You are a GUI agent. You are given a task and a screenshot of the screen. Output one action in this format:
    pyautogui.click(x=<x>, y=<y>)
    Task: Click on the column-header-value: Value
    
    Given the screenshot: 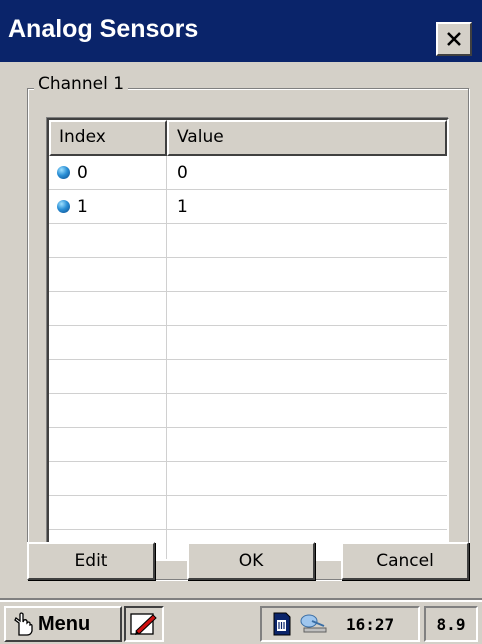 What is the action you would take?
    pyautogui.click(x=307, y=138)
    